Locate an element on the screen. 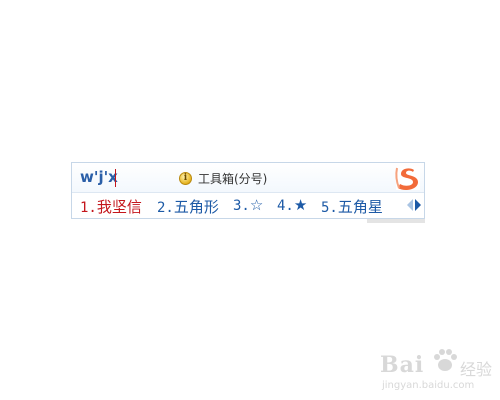 The width and height of the screenshot is (500, 400). candidate-text: ★ is located at coordinates (300, 205).